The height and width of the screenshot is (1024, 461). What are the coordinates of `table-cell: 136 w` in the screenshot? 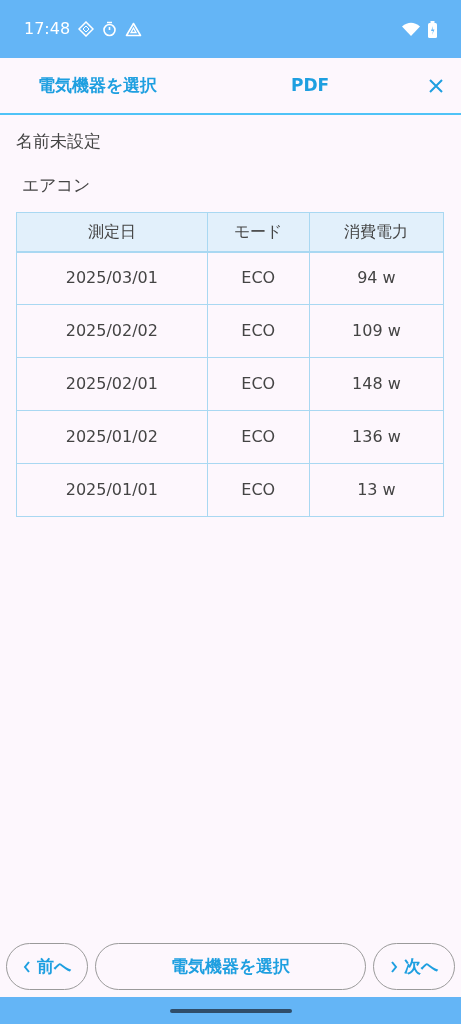 It's located at (376, 437).